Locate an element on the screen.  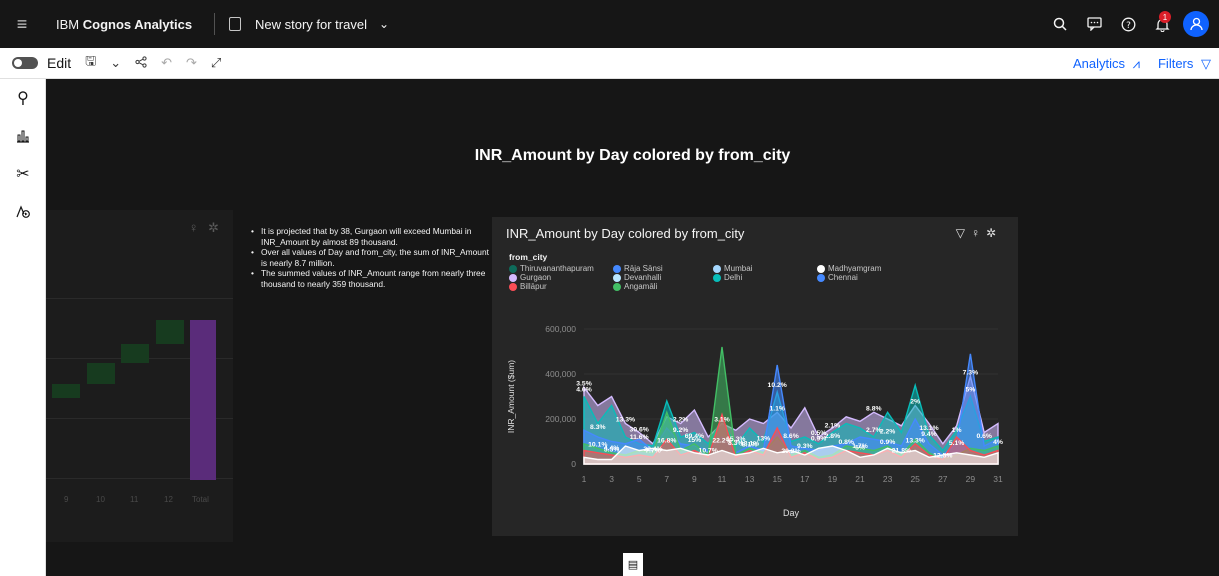
data-label: 4.6% is located at coordinates (584, 390).